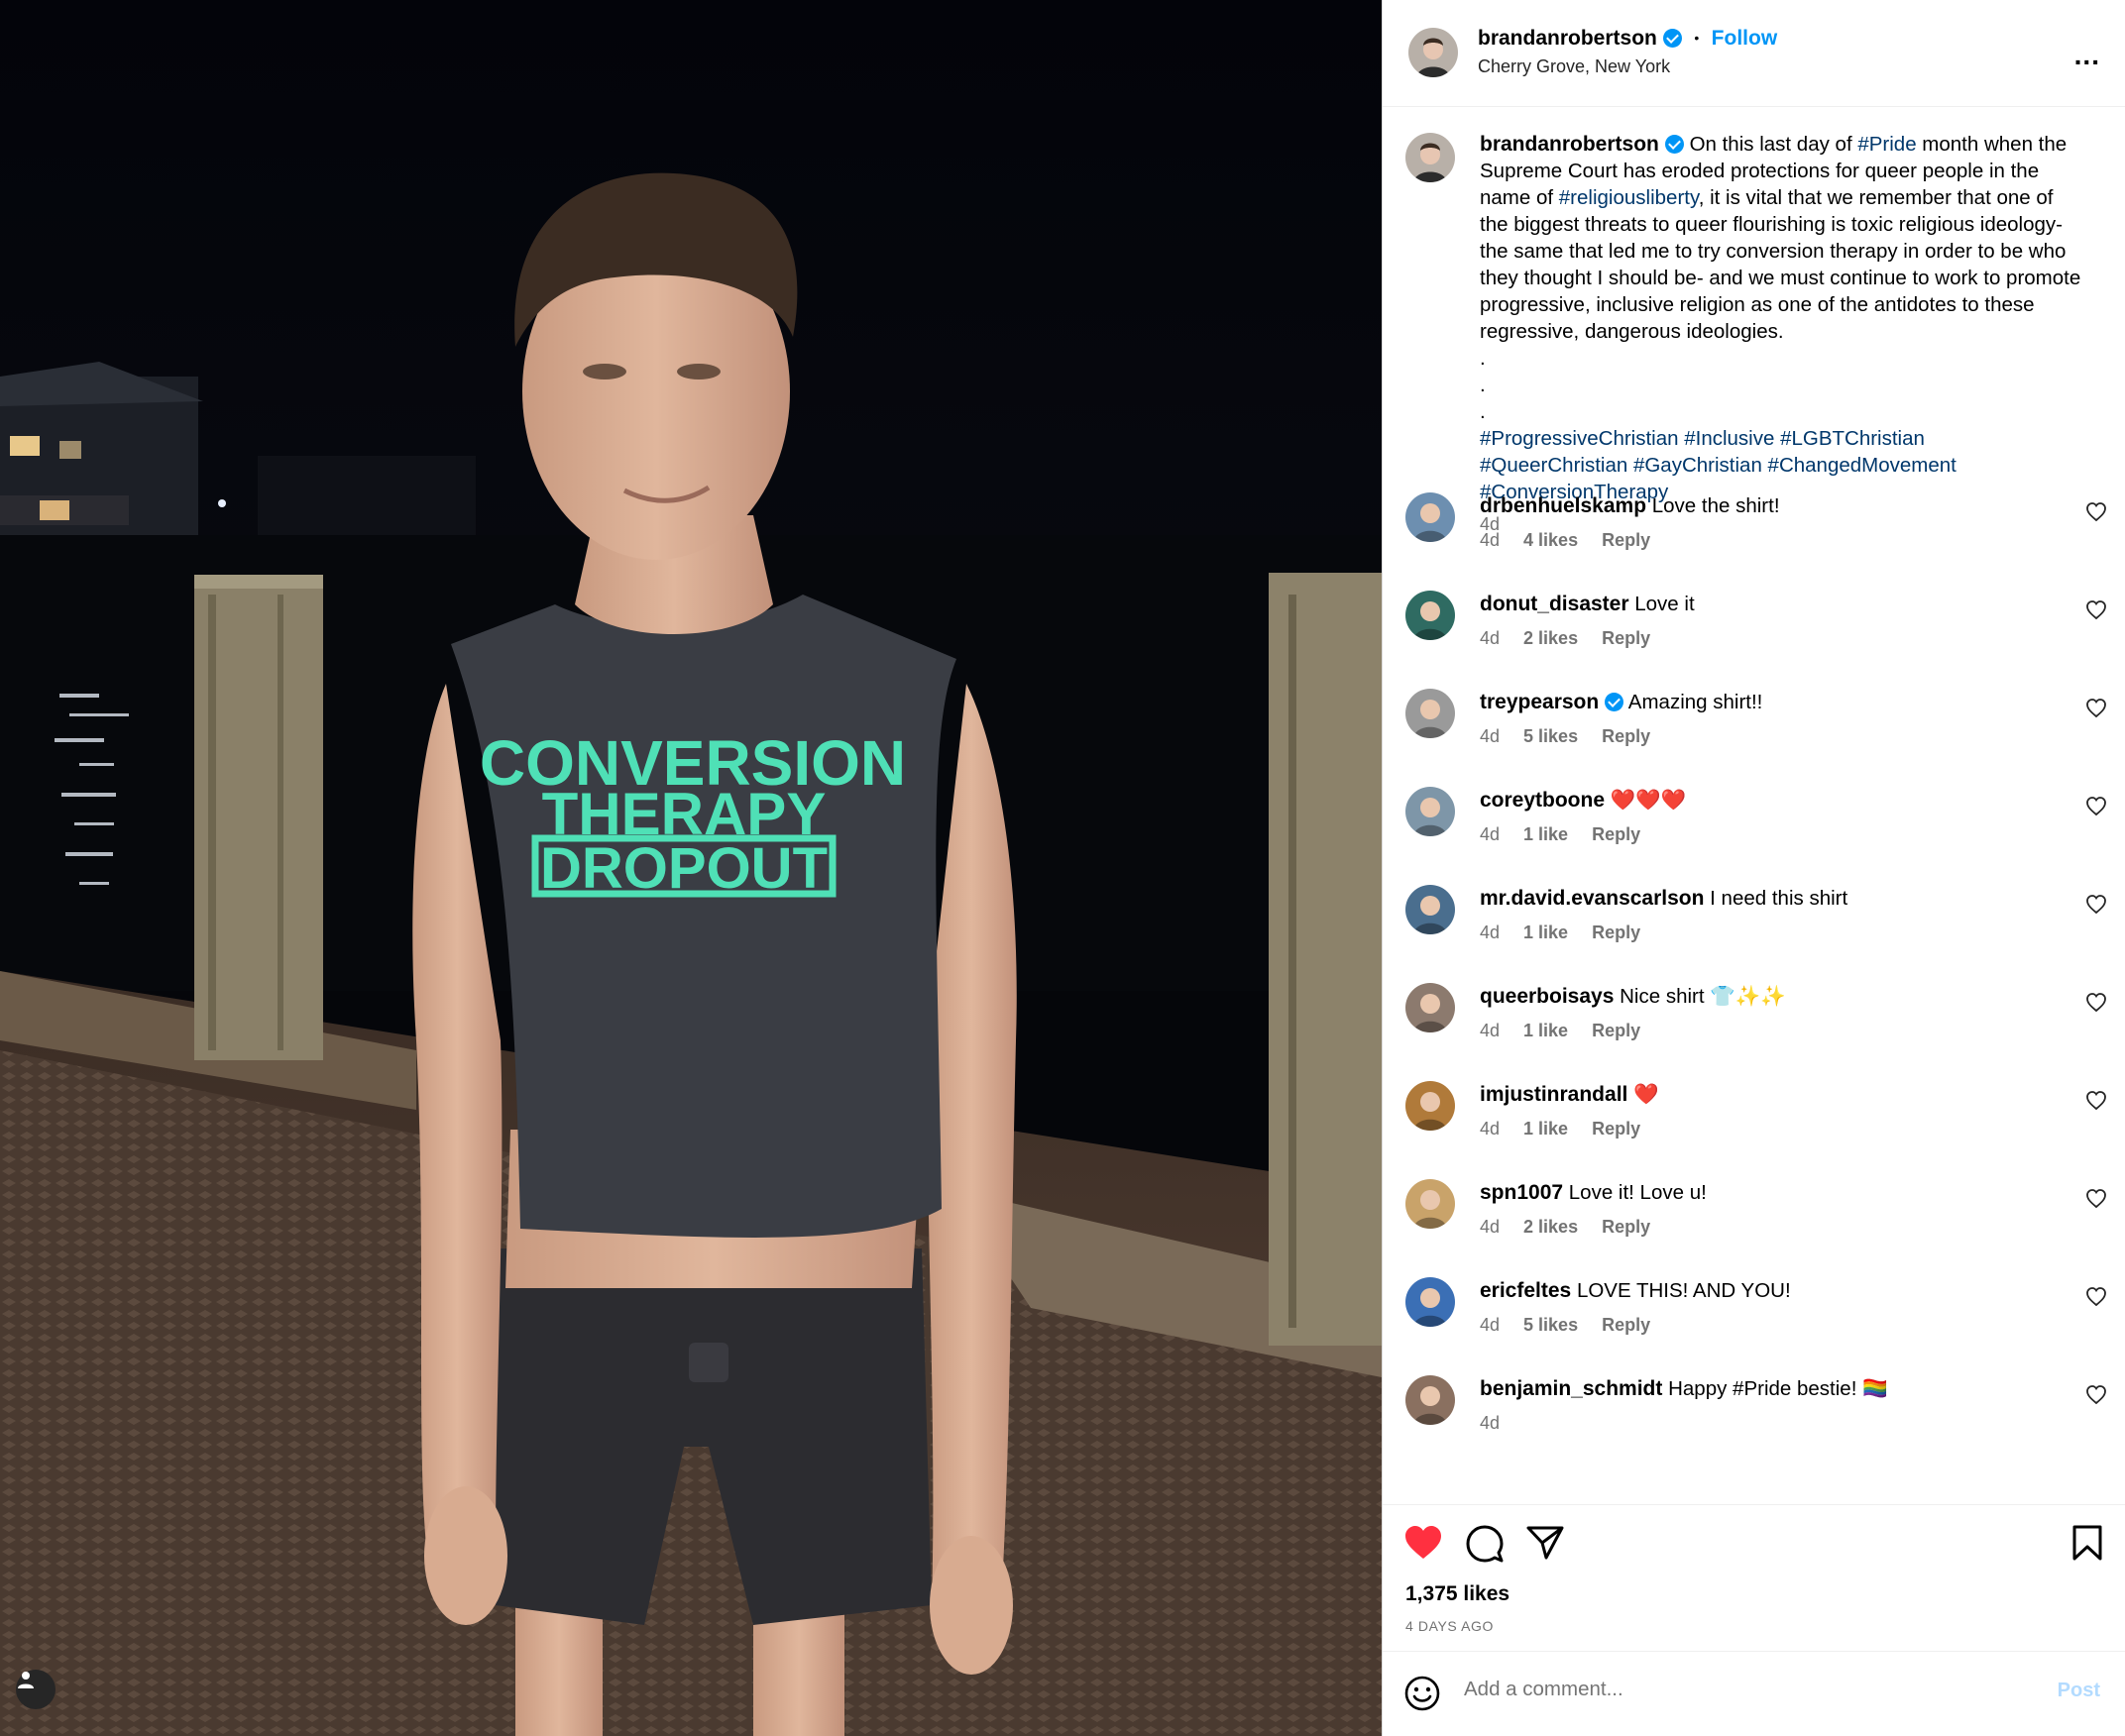 Image resolution: width=2125 pixels, height=1736 pixels. I want to click on caption-username: brandanrobertson, so click(1569, 144).